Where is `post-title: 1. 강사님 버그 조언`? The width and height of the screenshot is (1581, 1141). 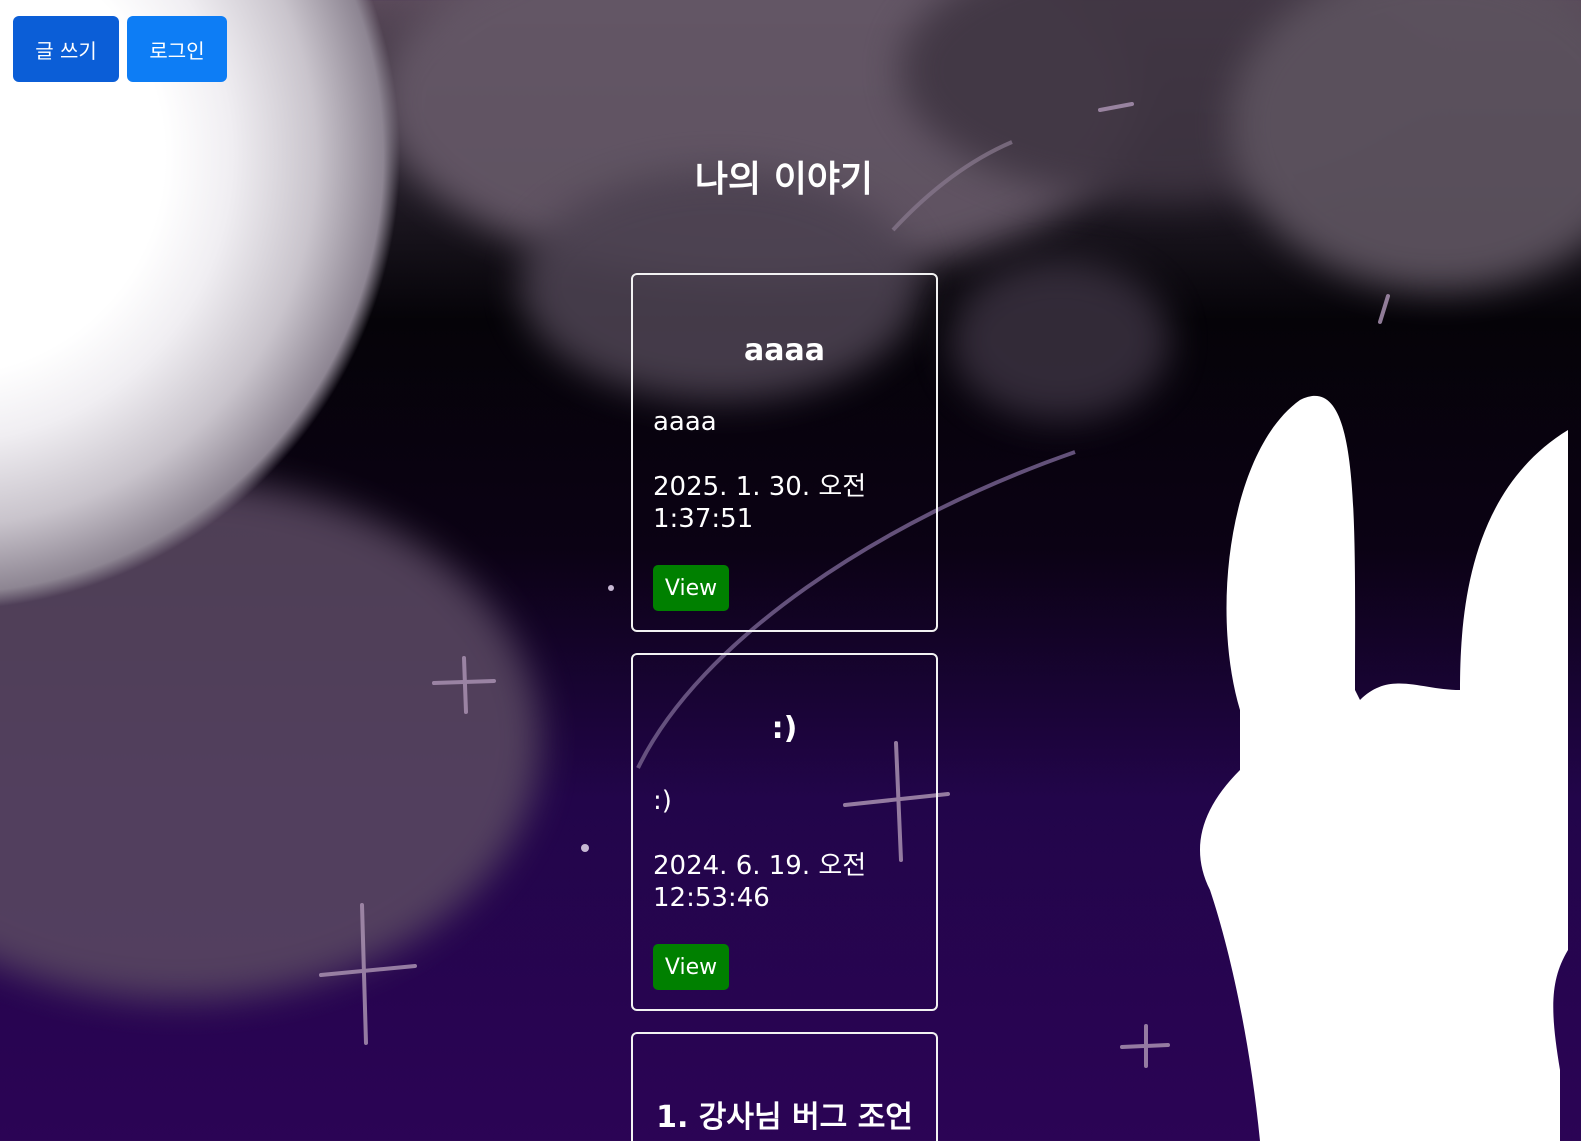
post-title: 1. 강사님 버그 조언 is located at coordinates (784, 1117).